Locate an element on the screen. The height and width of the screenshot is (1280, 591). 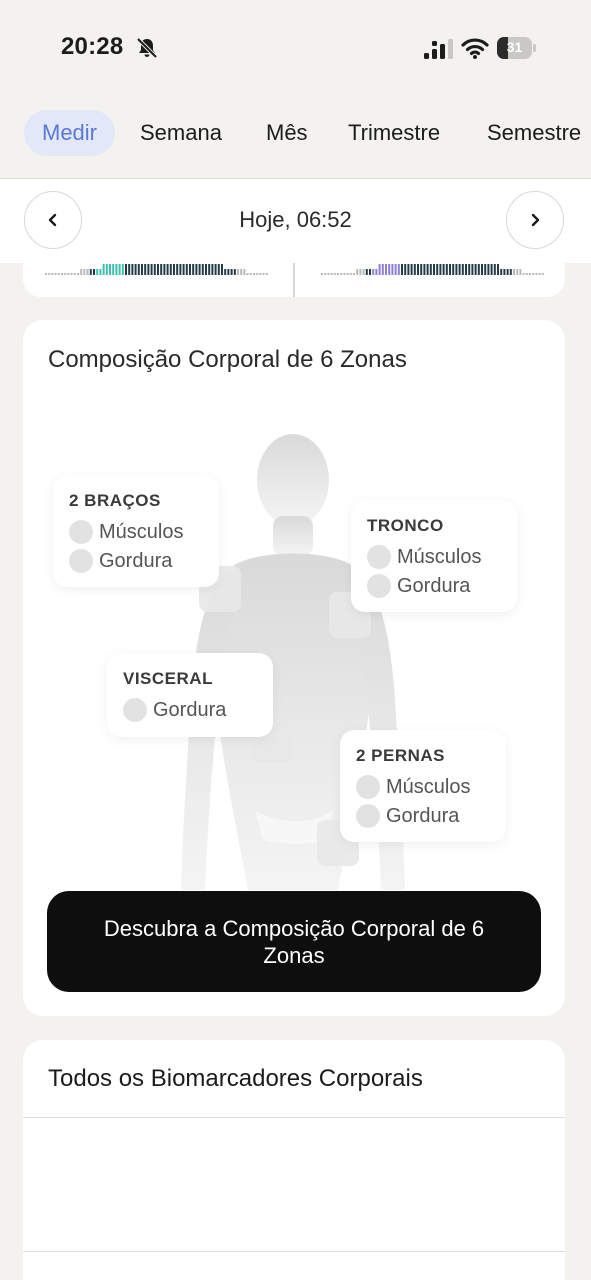
bell-slash-icon is located at coordinates (147, 48).